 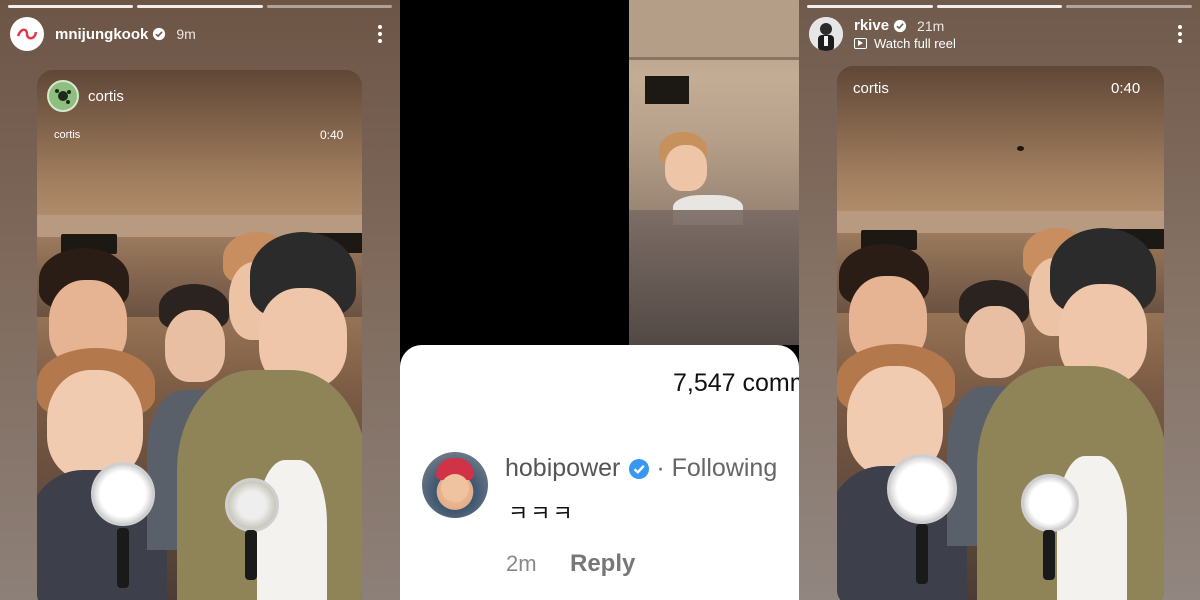 I want to click on watch-full-reel-label: Watch full reel, so click(x=915, y=43).